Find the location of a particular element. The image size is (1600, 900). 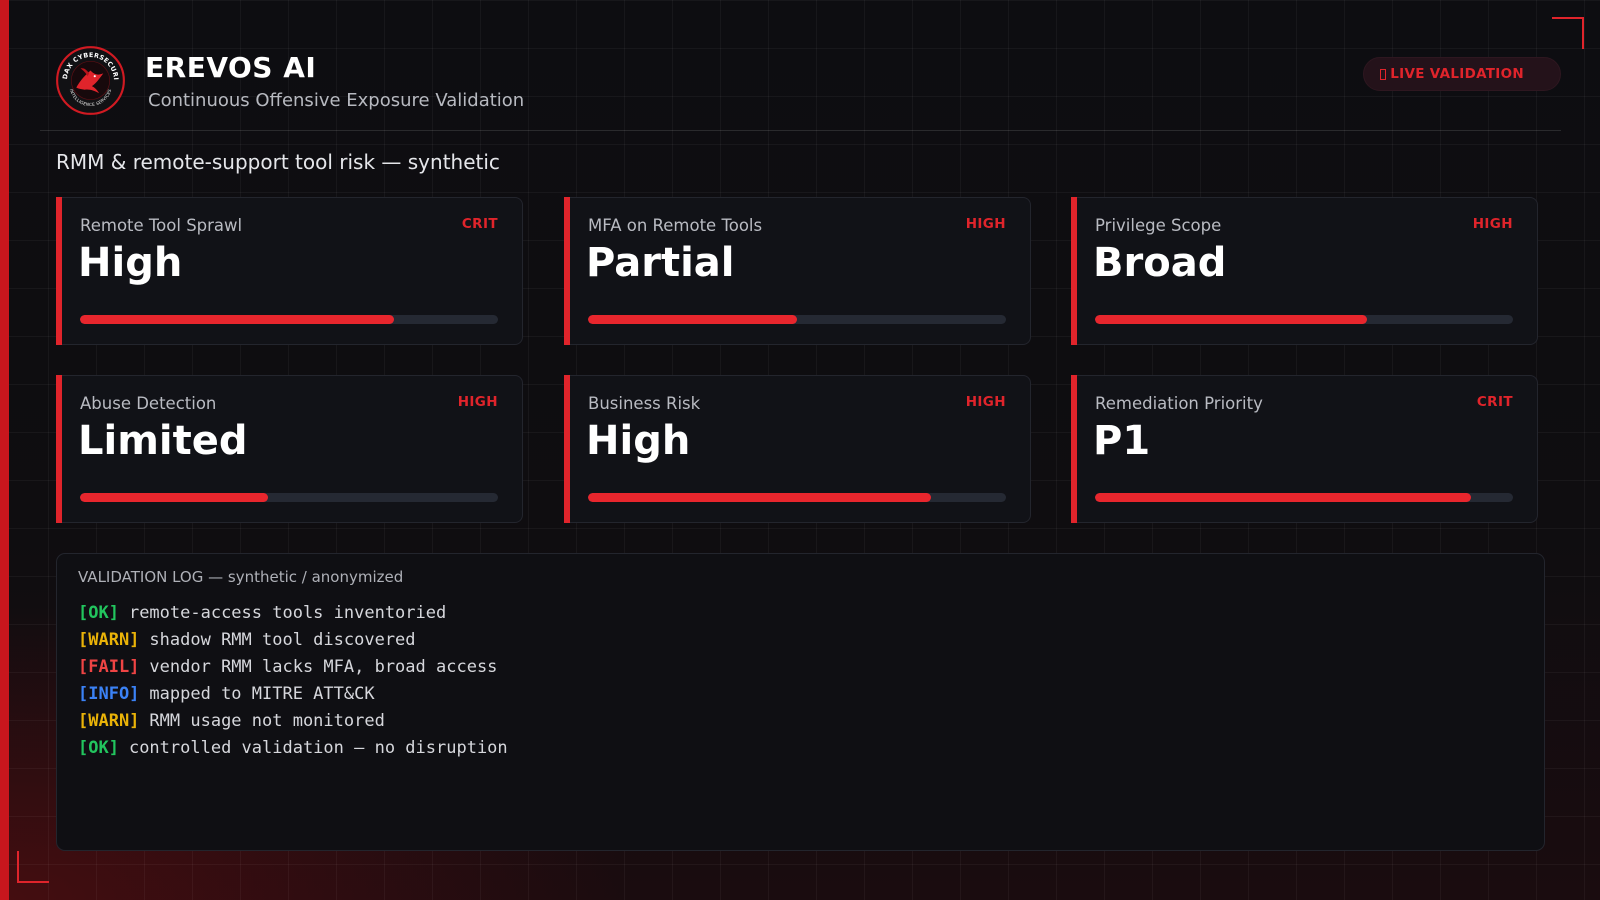

metric-label: Remediation Priority is located at coordinates (1179, 403).